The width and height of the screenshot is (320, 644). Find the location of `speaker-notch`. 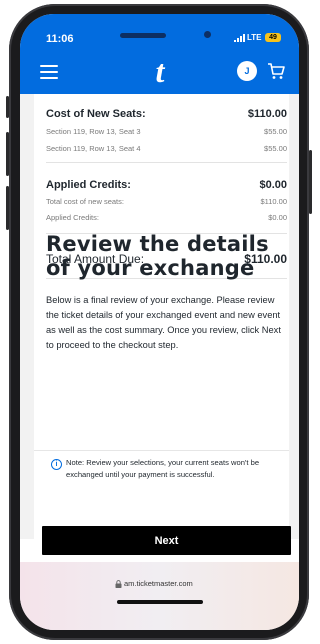

speaker-notch is located at coordinates (143, 35).